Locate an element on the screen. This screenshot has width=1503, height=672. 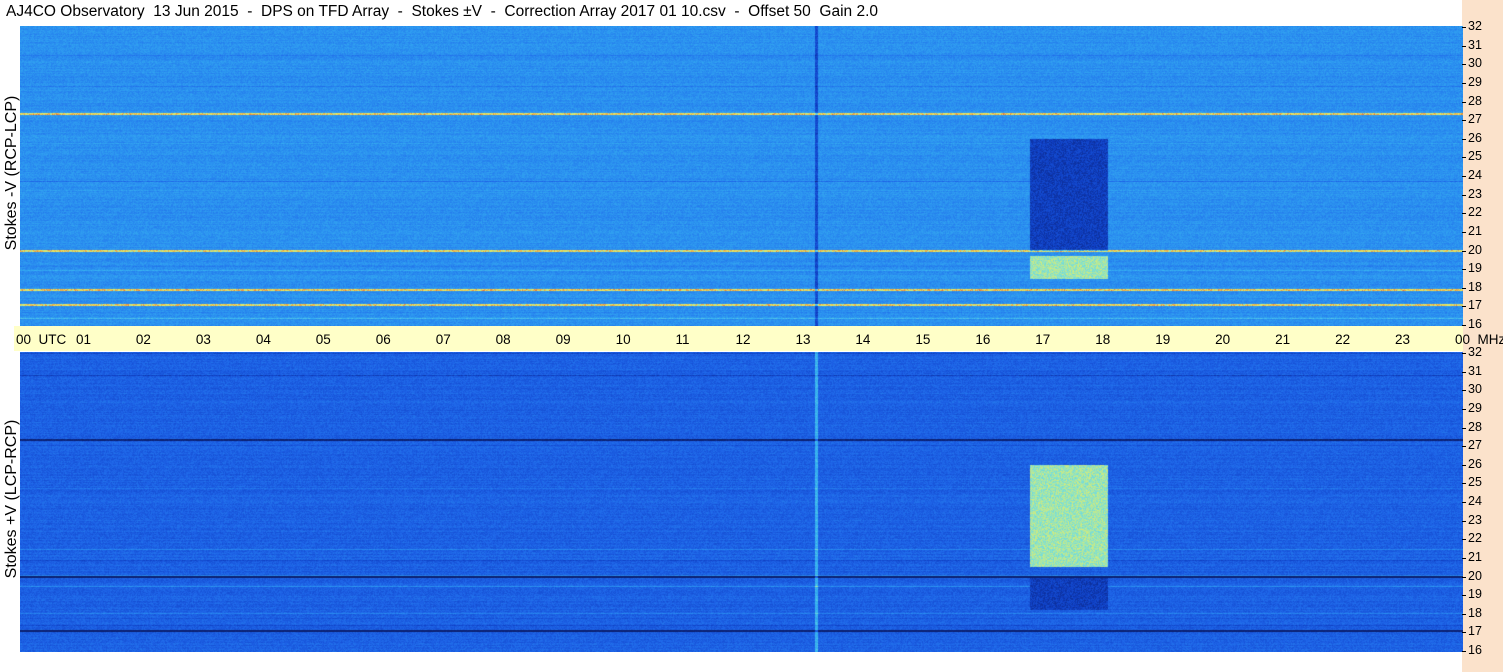
utc-tick-label: 08 is located at coordinates (503, 339).